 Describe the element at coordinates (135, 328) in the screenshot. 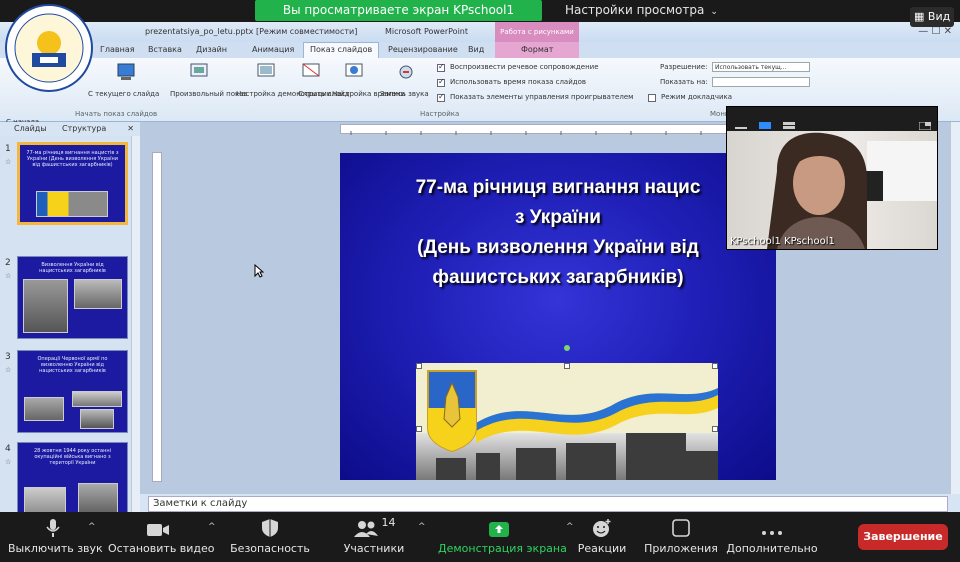

I see `thumbnails-scrollbar` at that location.